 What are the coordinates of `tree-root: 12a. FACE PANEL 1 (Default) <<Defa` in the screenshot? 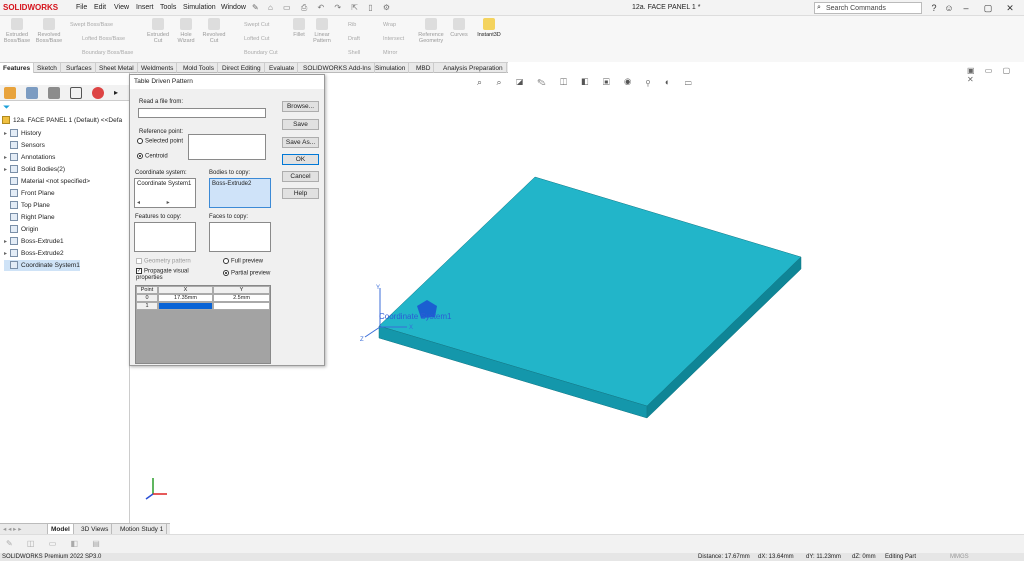 It's located at (62, 120).